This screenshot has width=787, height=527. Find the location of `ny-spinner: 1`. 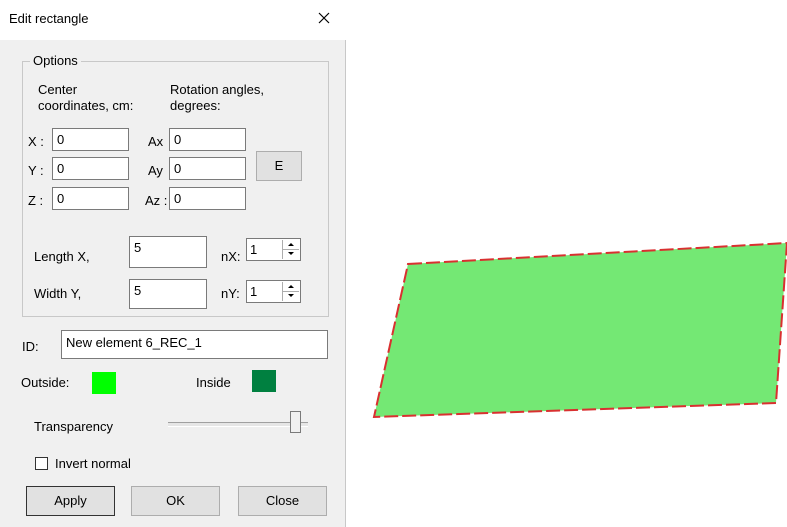

ny-spinner: 1 is located at coordinates (273, 291).